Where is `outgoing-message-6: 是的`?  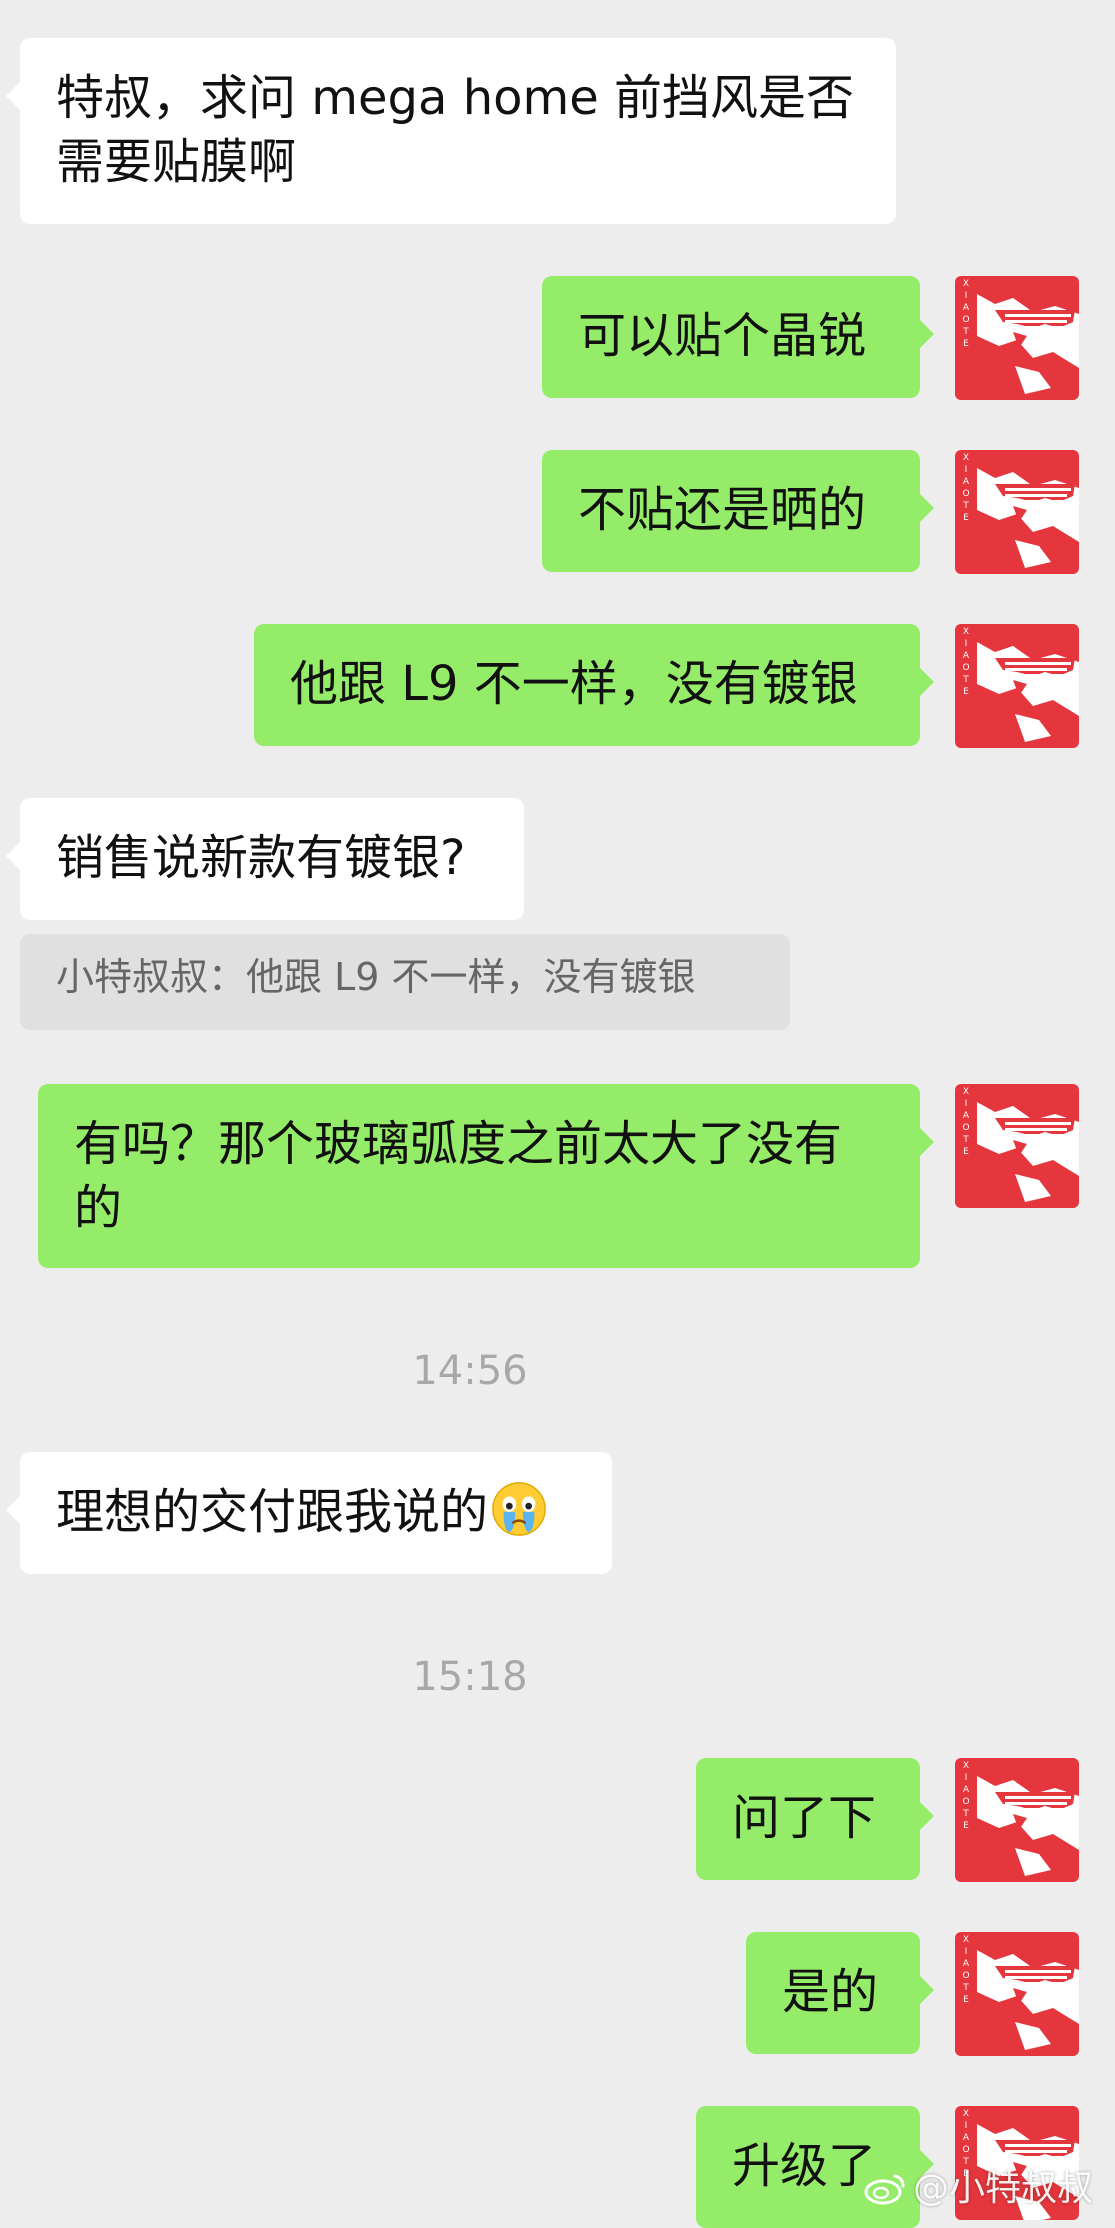 outgoing-message-6: 是的 is located at coordinates (840, 1993).